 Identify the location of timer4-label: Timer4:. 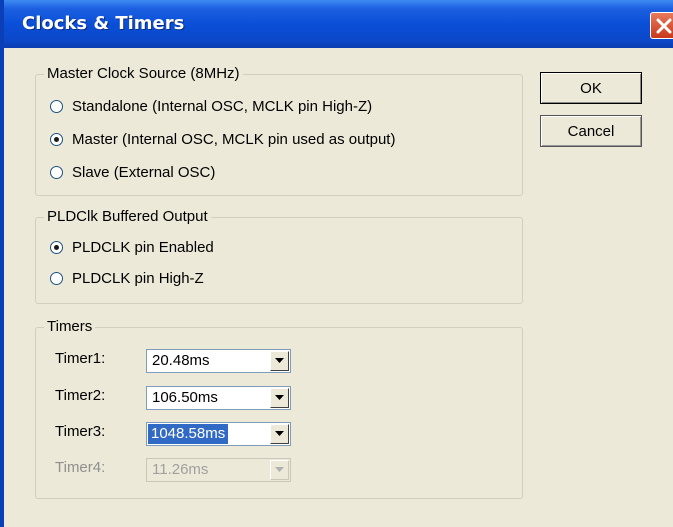
(80, 467).